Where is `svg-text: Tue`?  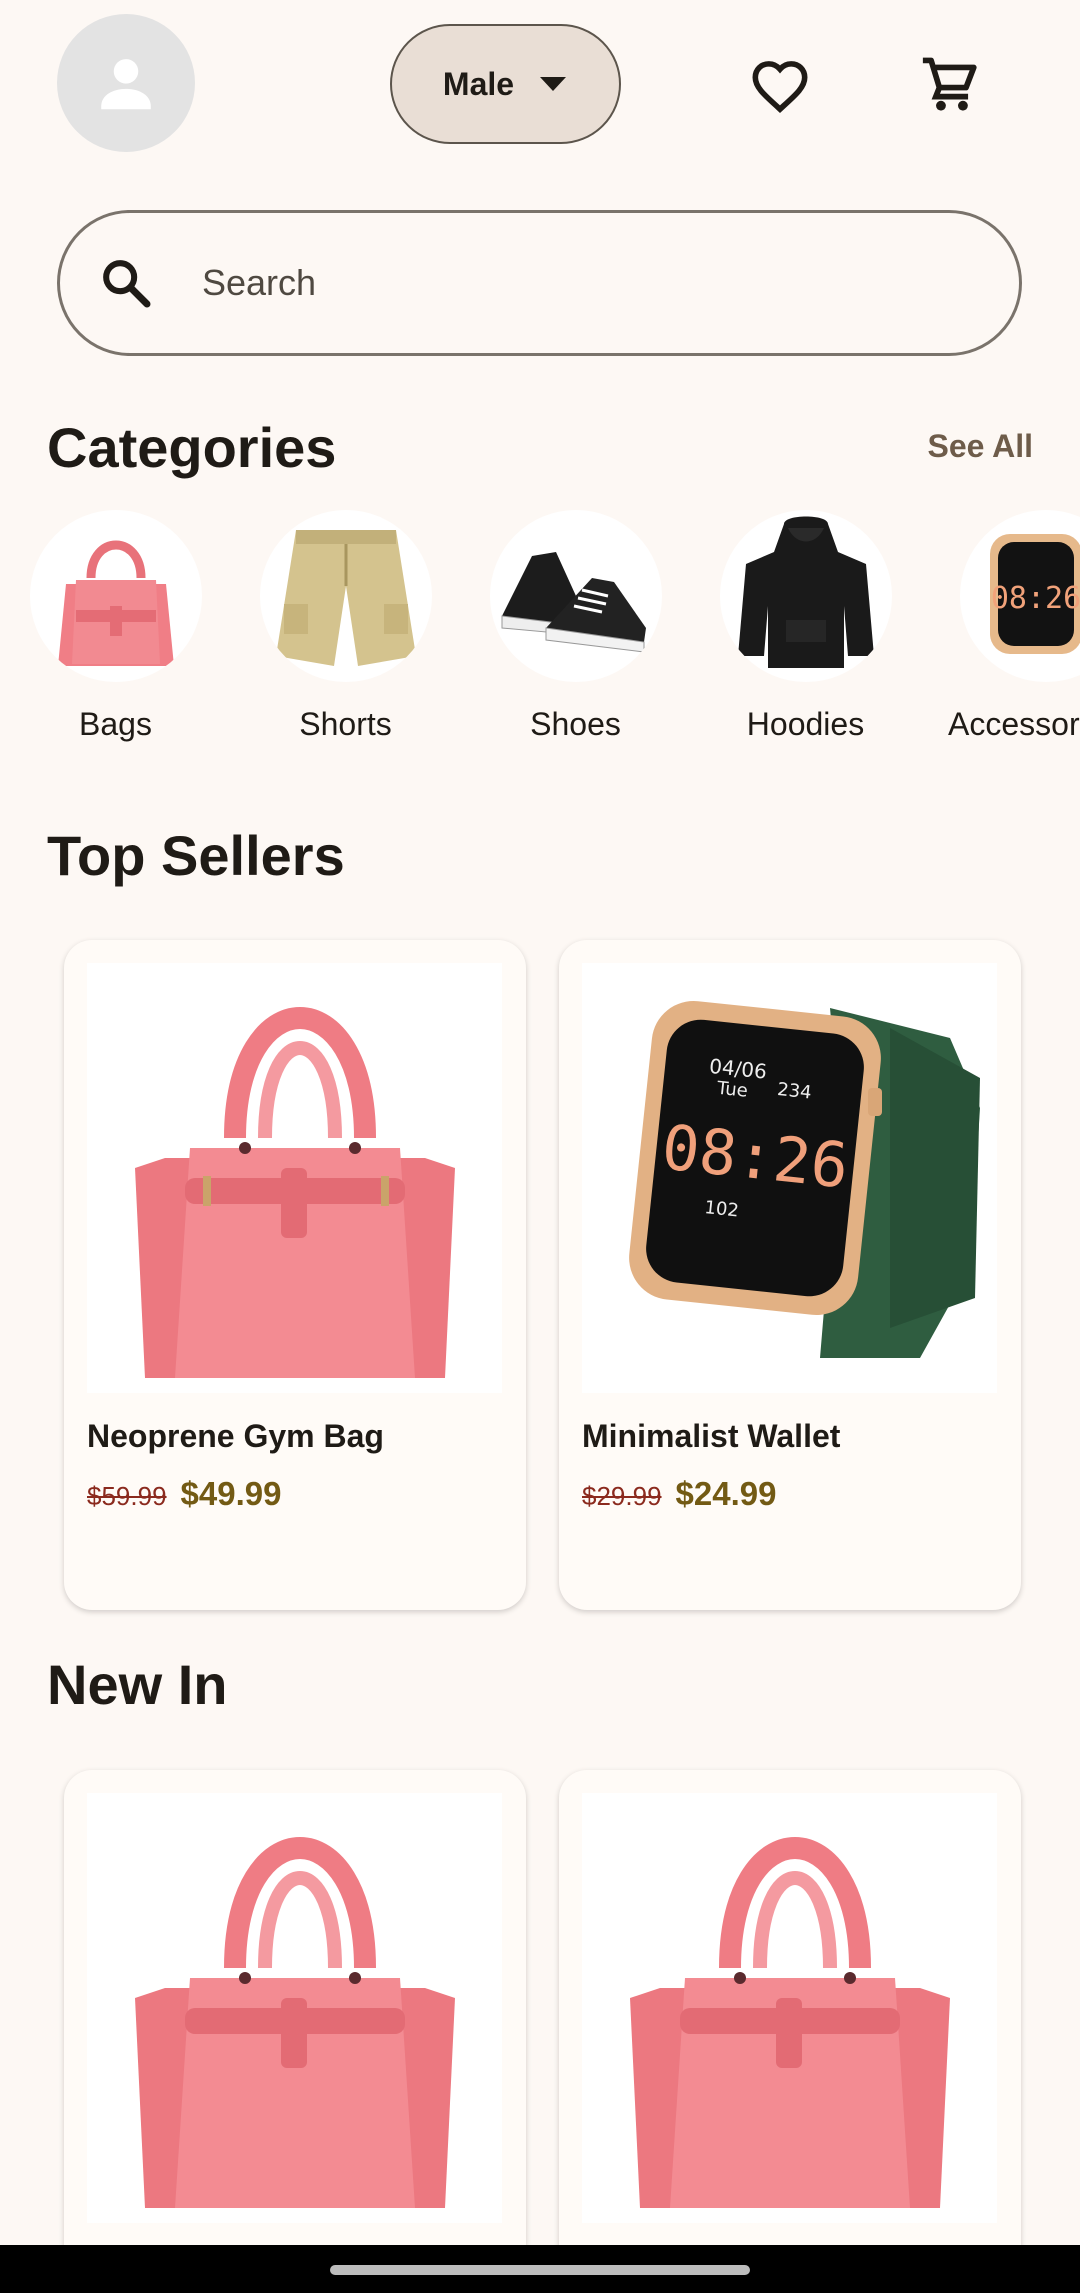 svg-text: Tue is located at coordinates (732, 1090).